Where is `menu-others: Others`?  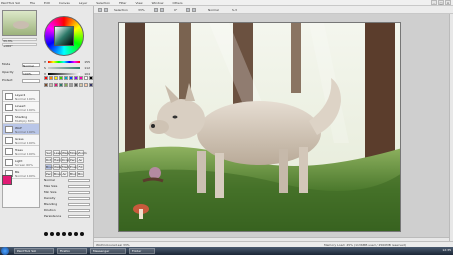
menu-others: Others is located at coordinates (177, 3).